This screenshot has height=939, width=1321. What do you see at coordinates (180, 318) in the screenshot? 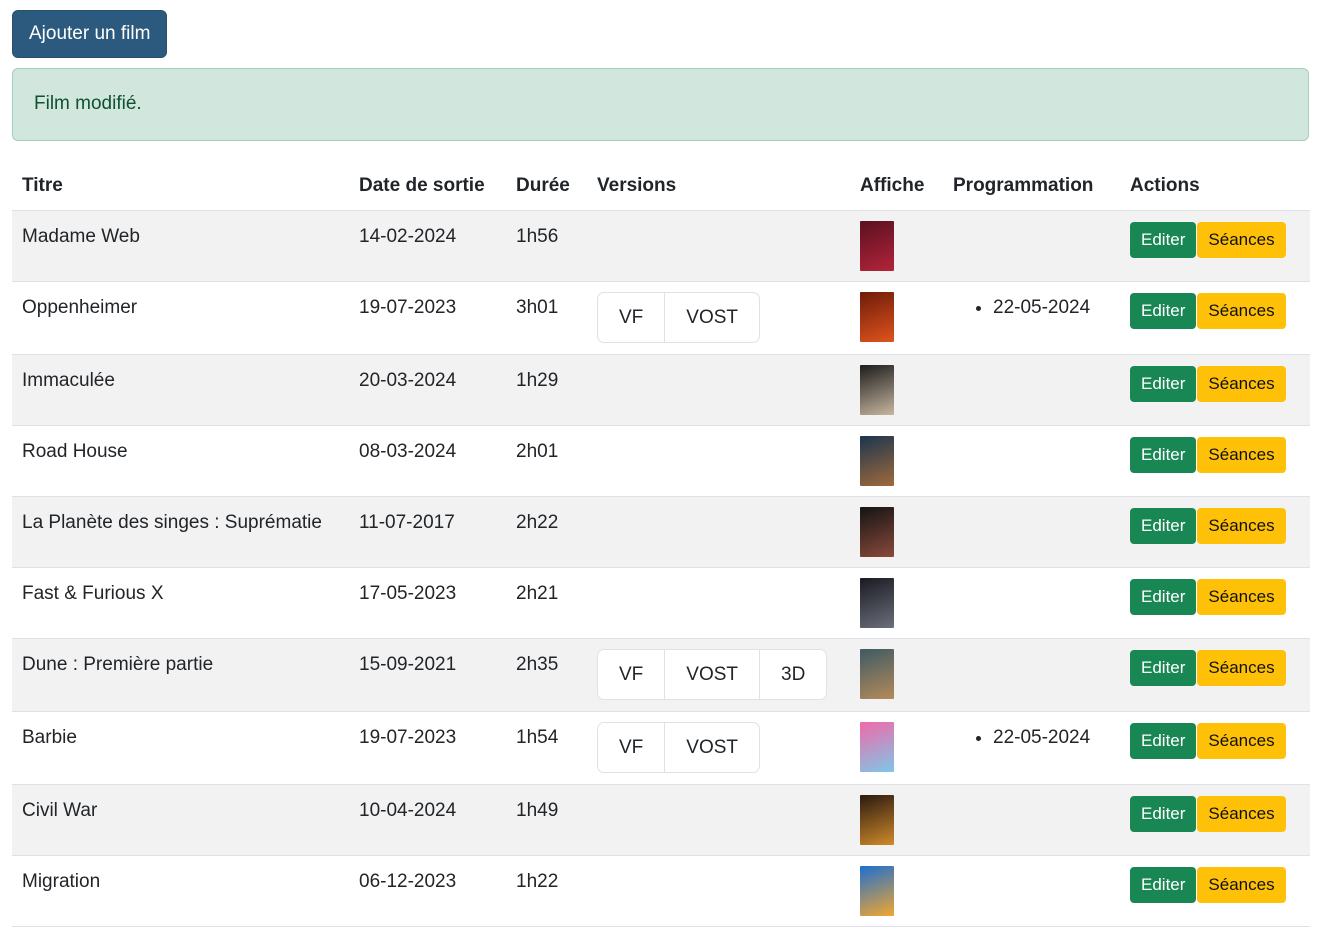
I see `film-title: Oppenheimer` at bounding box center [180, 318].